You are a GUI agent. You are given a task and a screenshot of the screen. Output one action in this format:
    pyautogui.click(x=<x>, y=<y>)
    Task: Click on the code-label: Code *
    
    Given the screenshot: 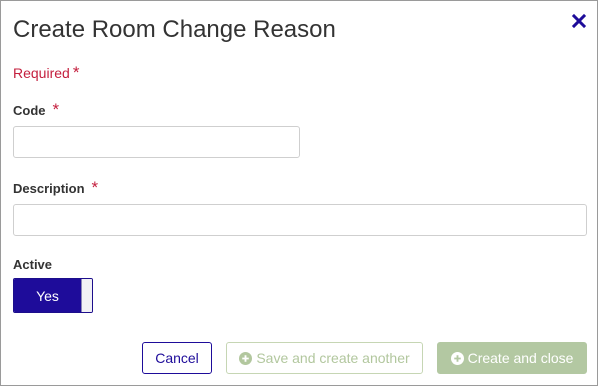 What is the action you would take?
    pyautogui.click(x=36, y=110)
    